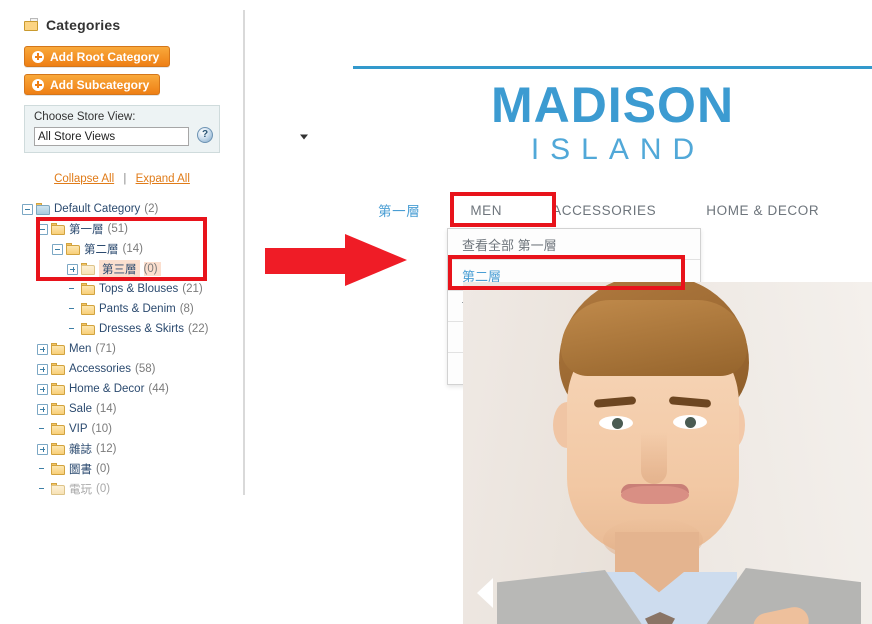 This screenshot has height=624, width=872. I want to click on add-root-category-button: Add Root Category, so click(97, 56).